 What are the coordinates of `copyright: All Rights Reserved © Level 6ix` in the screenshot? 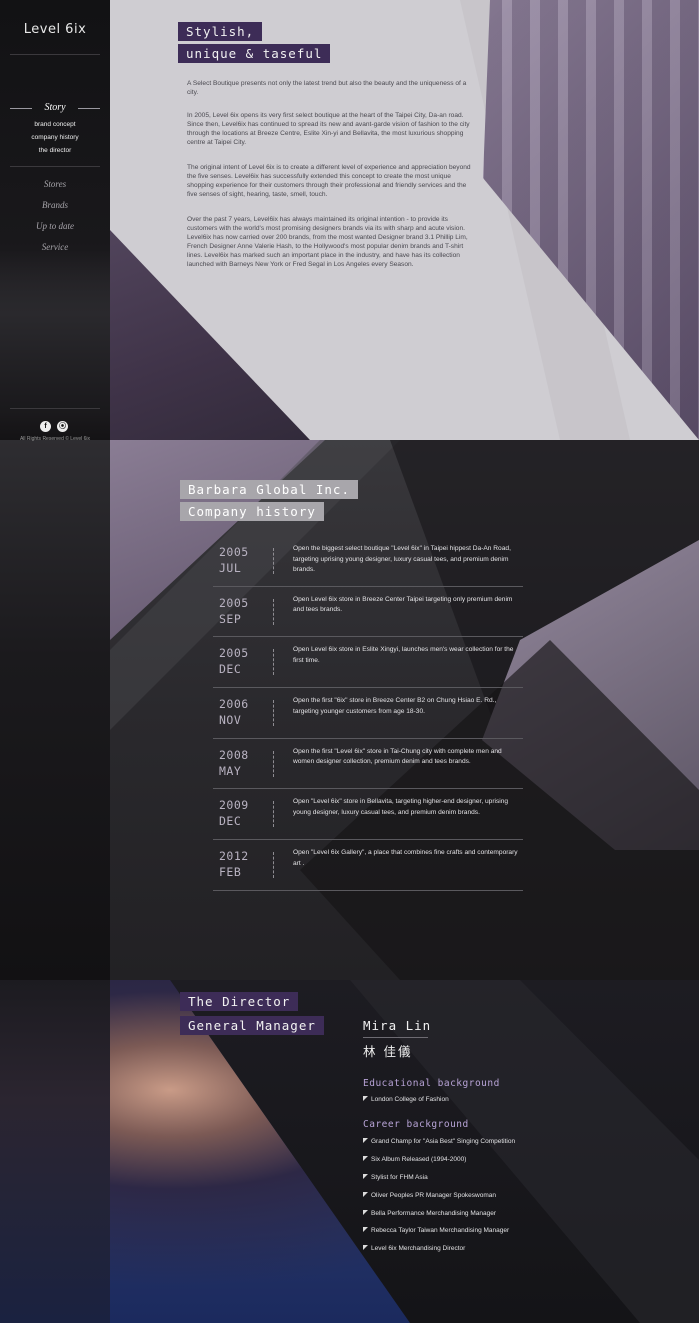 It's located at (55, 439).